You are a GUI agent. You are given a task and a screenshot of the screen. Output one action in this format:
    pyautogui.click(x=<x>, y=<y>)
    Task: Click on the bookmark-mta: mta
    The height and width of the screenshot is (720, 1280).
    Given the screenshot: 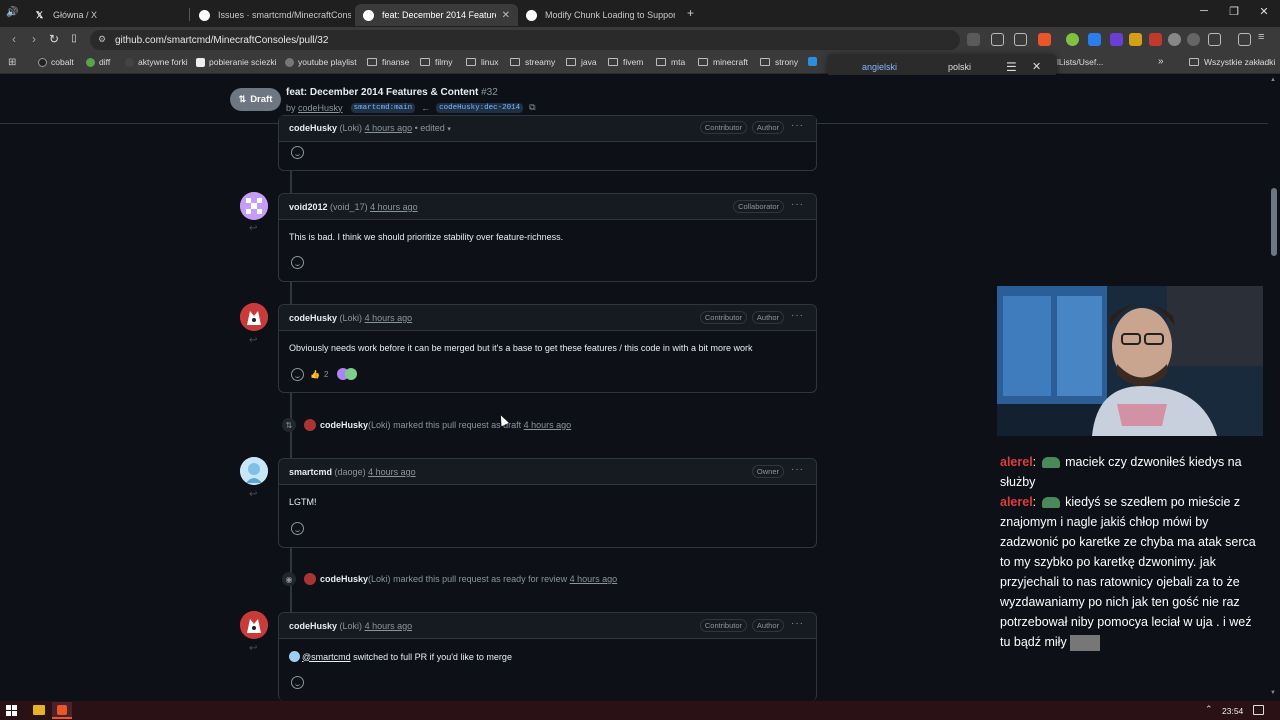 What is the action you would take?
    pyautogui.click(x=670, y=62)
    